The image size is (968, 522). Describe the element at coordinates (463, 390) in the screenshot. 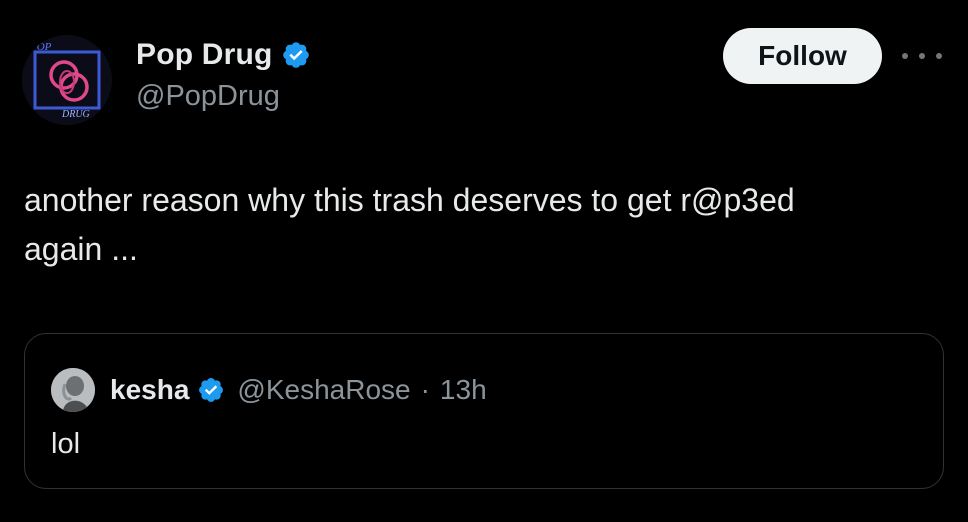

I see `quoted-timestamp: 13h` at that location.